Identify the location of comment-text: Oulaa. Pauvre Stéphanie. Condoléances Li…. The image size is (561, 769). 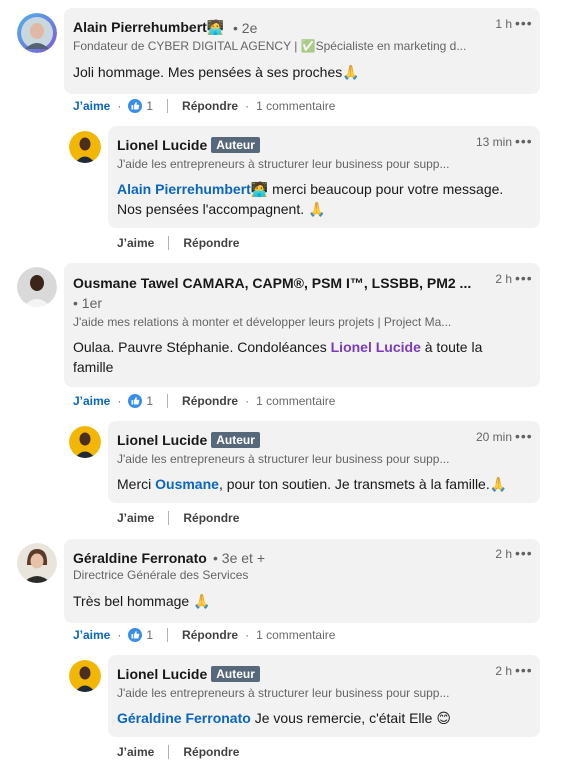
(278, 357).